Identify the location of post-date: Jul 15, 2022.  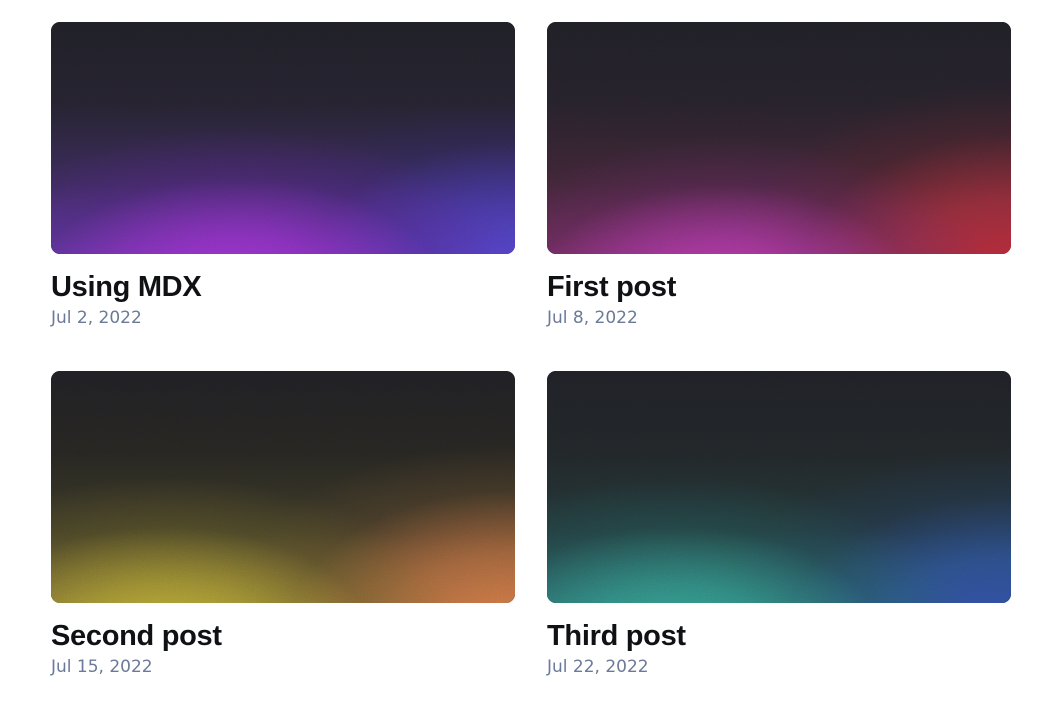
(102, 667).